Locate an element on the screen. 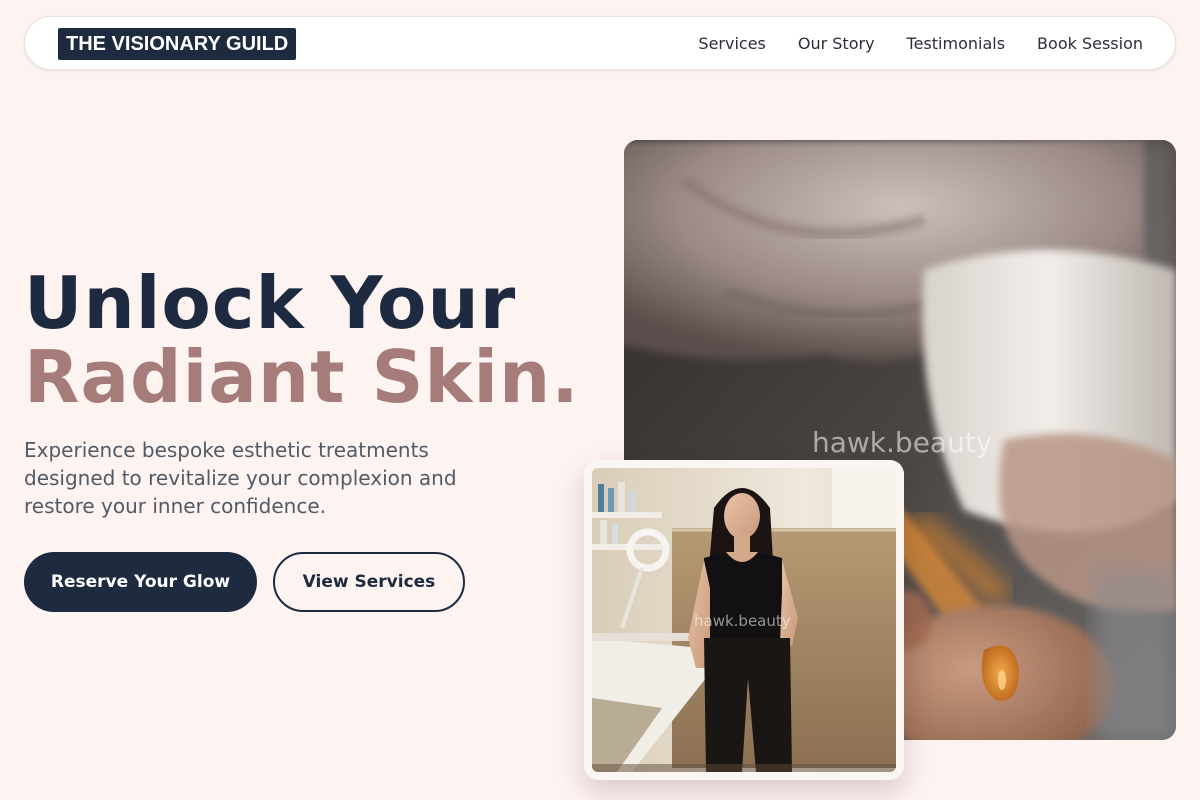  brand-logo: THE VISIONARY GUILD is located at coordinates (177, 44).